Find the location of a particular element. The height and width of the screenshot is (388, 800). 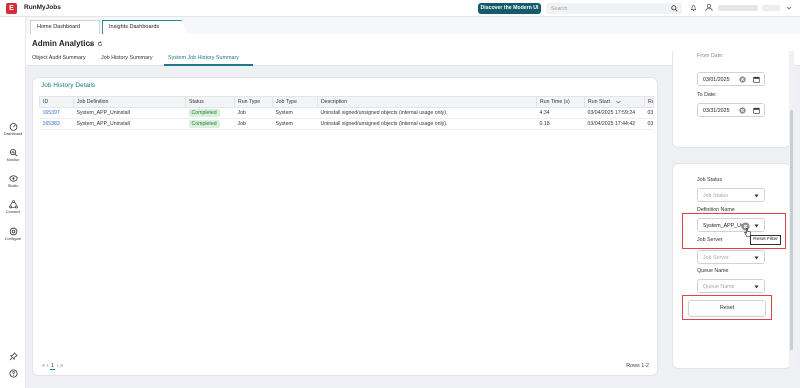

user-icon is located at coordinates (709, 7).